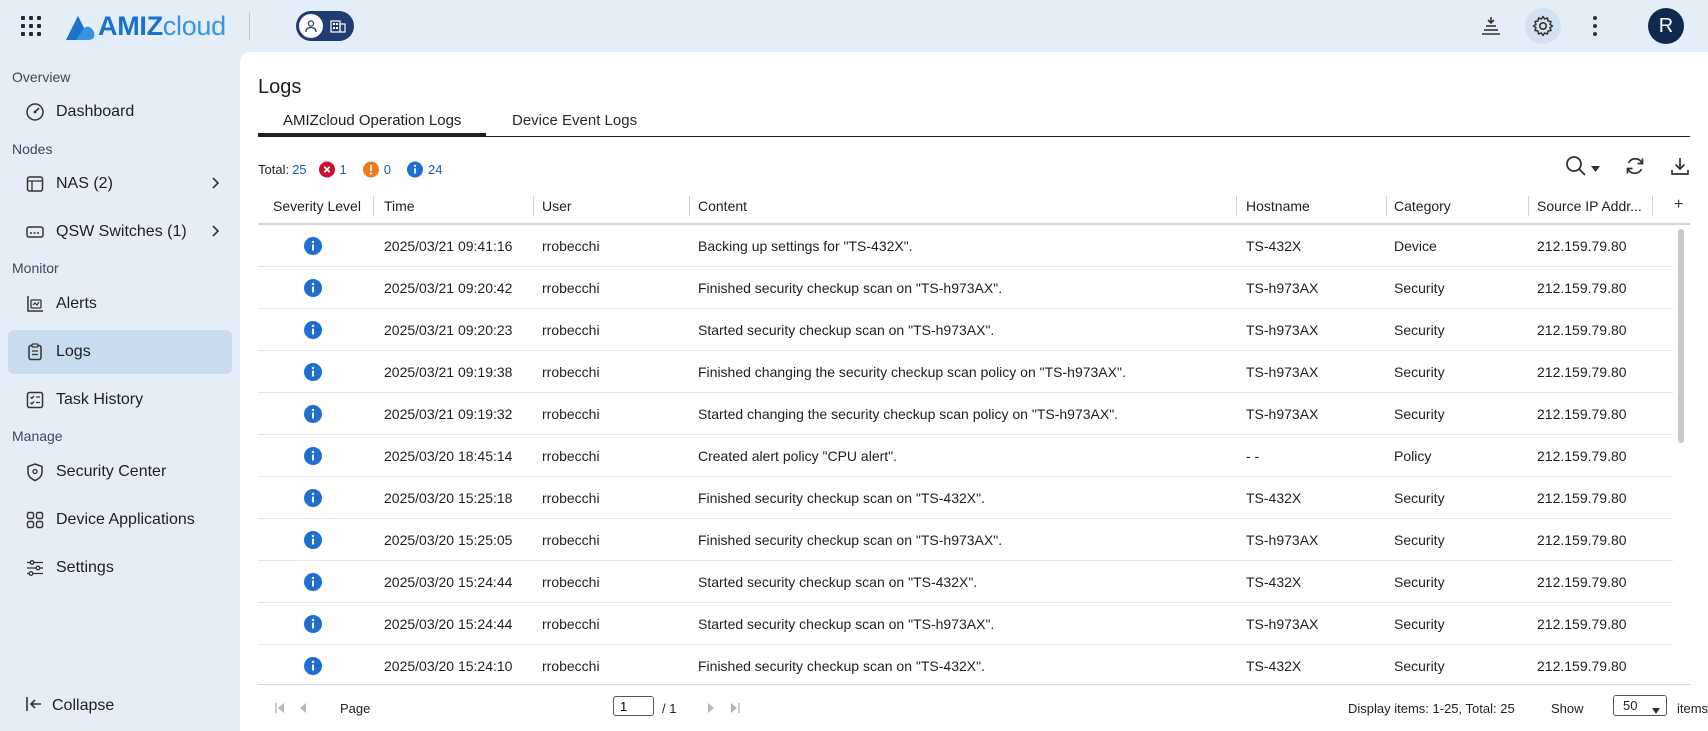 Image resolution: width=1708 pixels, height=731 pixels. Describe the element at coordinates (280, 87) in the screenshot. I see `page-title: Logs` at that location.